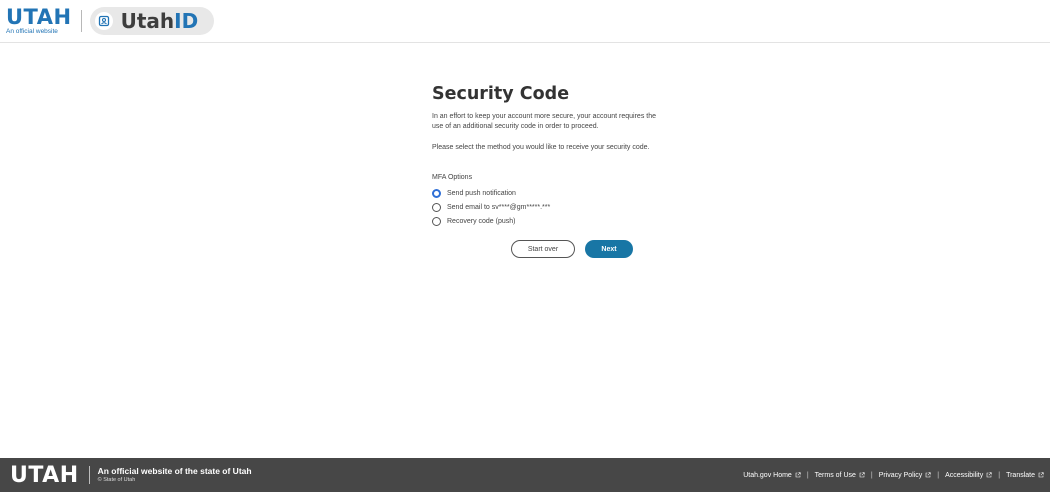 This screenshot has width=1050, height=492. I want to click on utahid-prefix: Utah, so click(147, 21).